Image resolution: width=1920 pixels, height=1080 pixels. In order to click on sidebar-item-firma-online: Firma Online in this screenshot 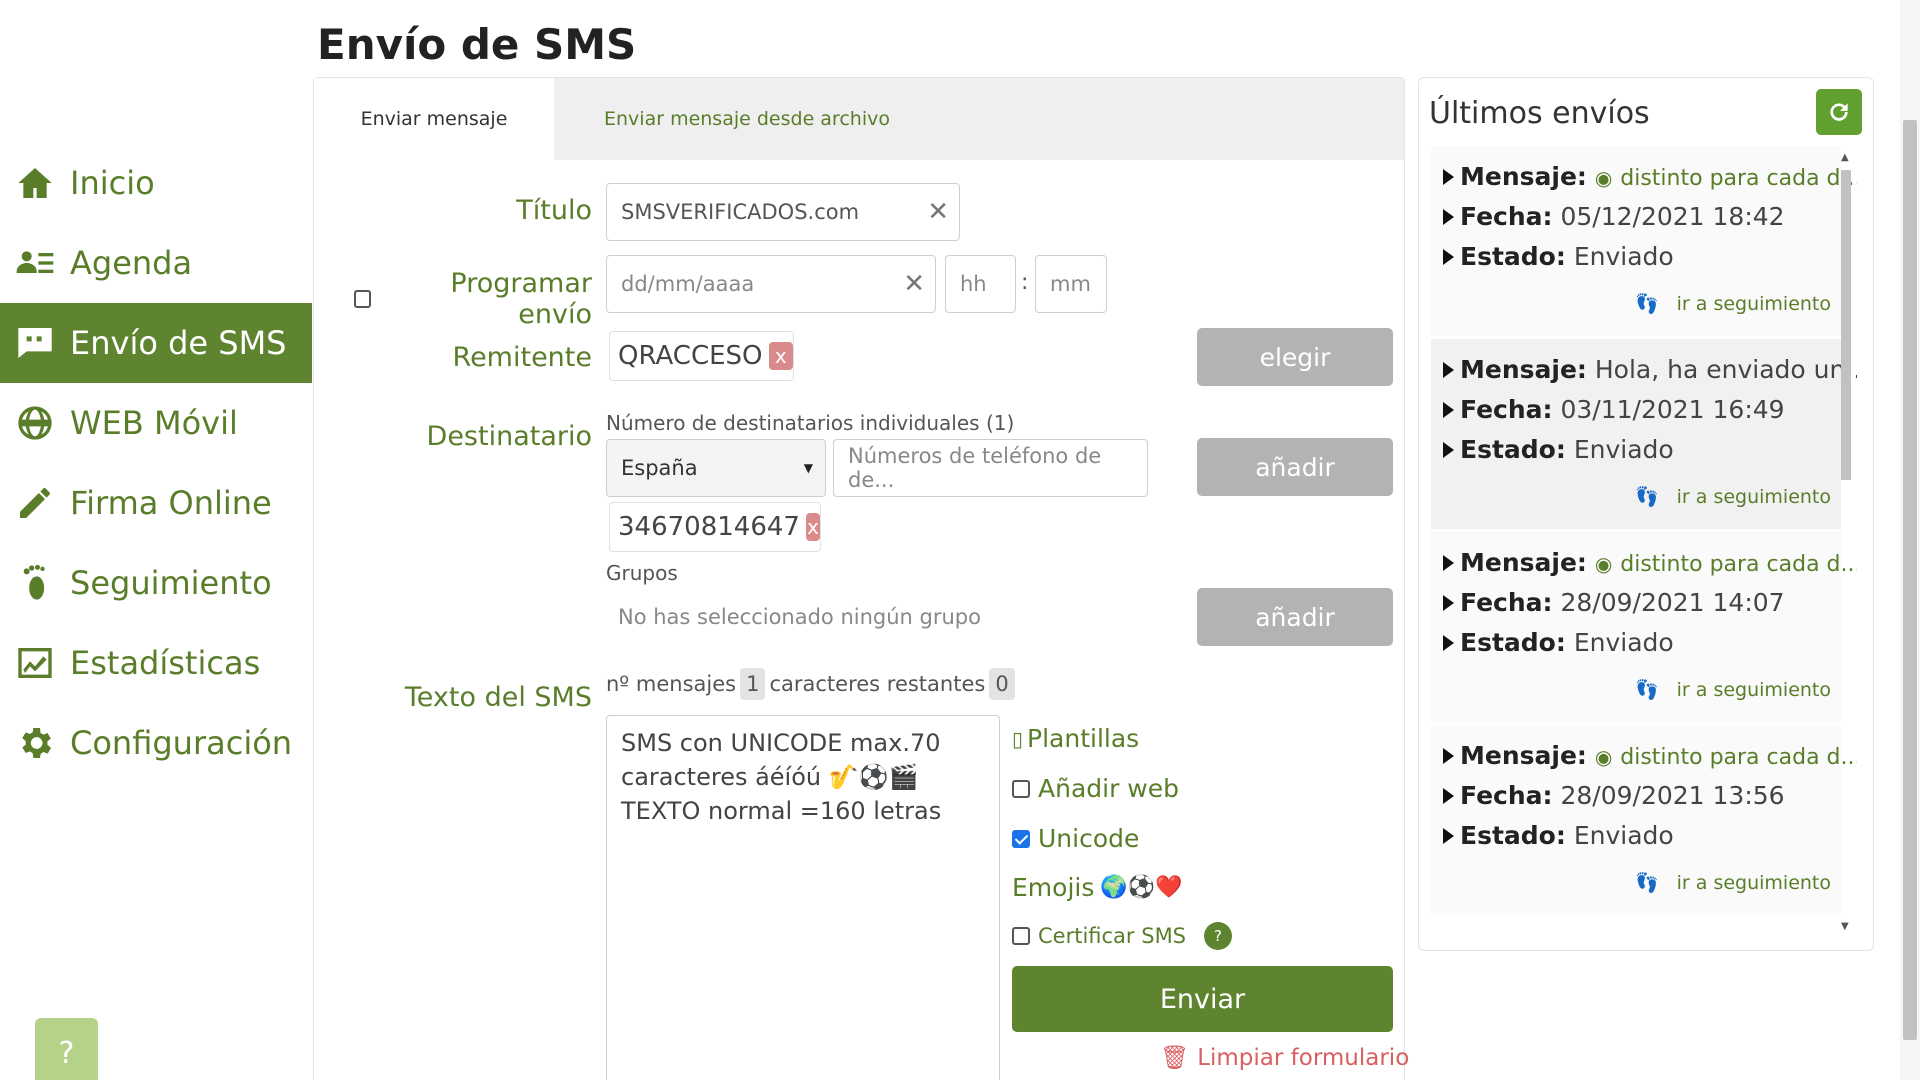, I will do `click(156, 503)`.